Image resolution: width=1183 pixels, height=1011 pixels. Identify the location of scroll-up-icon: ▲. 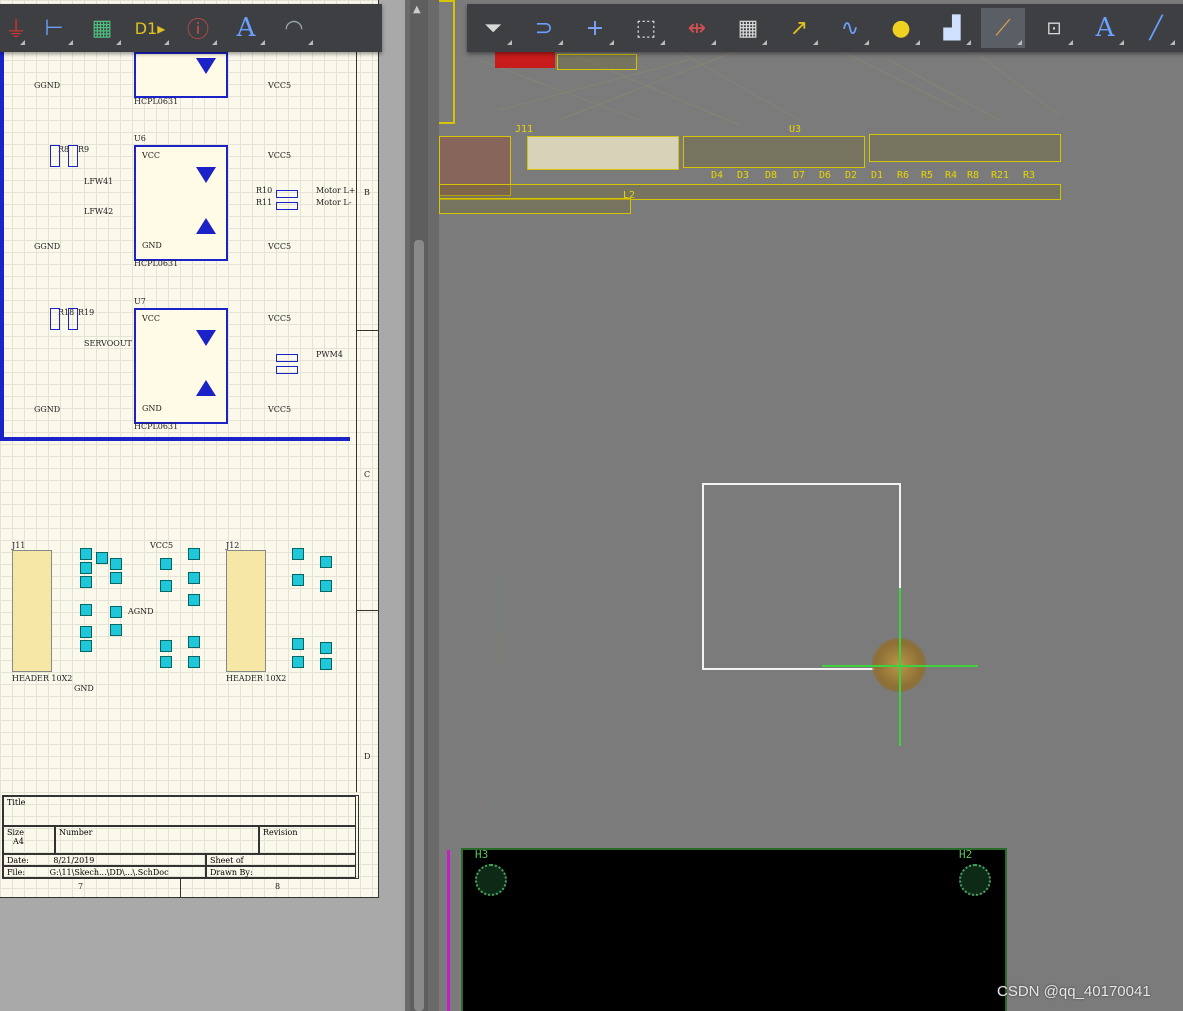
(417, 9).